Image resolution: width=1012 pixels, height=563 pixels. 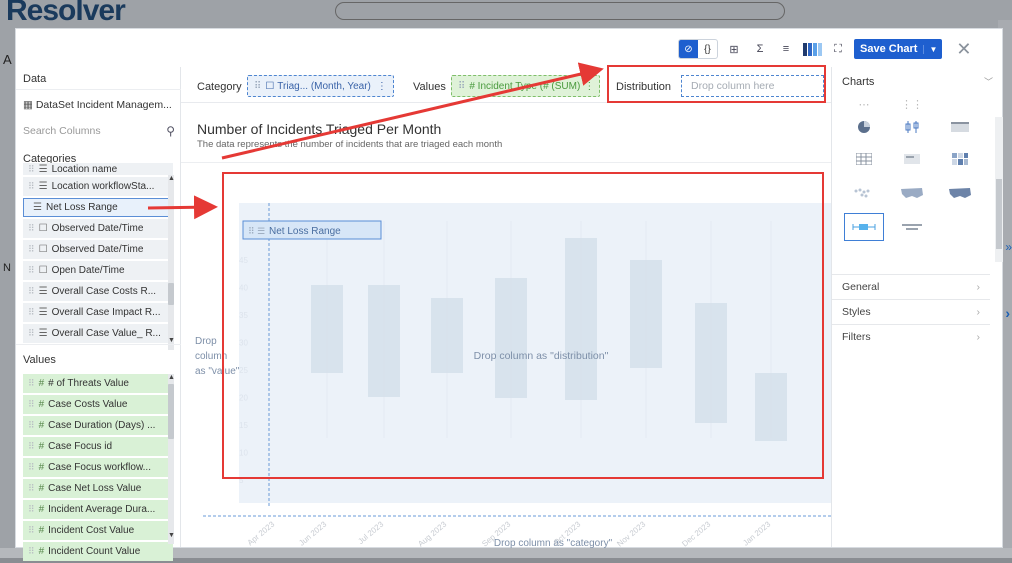 What do you see at coordinates (898, 49) in the screenshot?
I see `save-chart-button: Save Chart ▼` at bounding box center [898, 49].